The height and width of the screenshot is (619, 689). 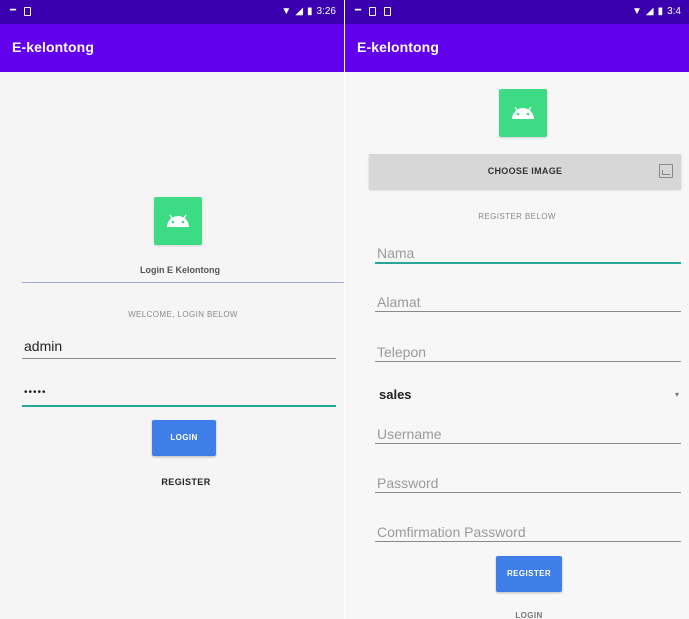 I want to click on status-time: 3:4, so click(x=674, y=11).